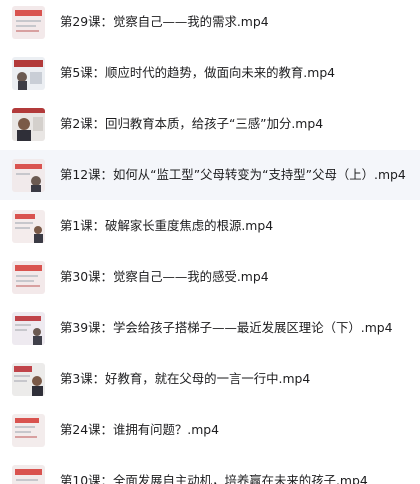 The height and width of the screenshot is (484, 420). I want to click on file-row: 第29课：觉察自己——我的需求.mp4, so click(210, 23).